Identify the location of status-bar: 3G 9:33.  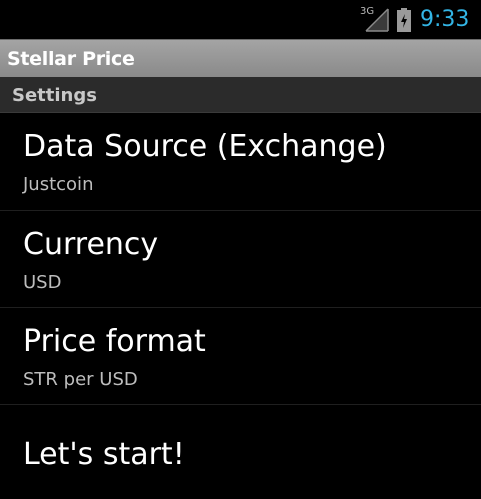
(240, 19).